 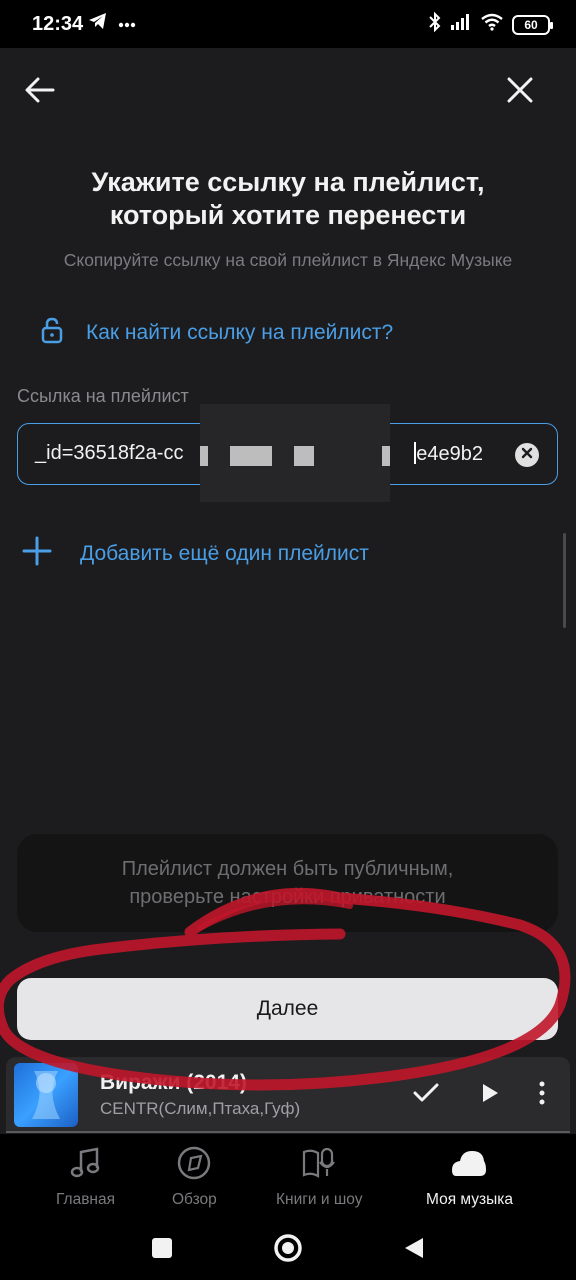 I want to click on battery-indicator: 60, so click(x=532, y=24).